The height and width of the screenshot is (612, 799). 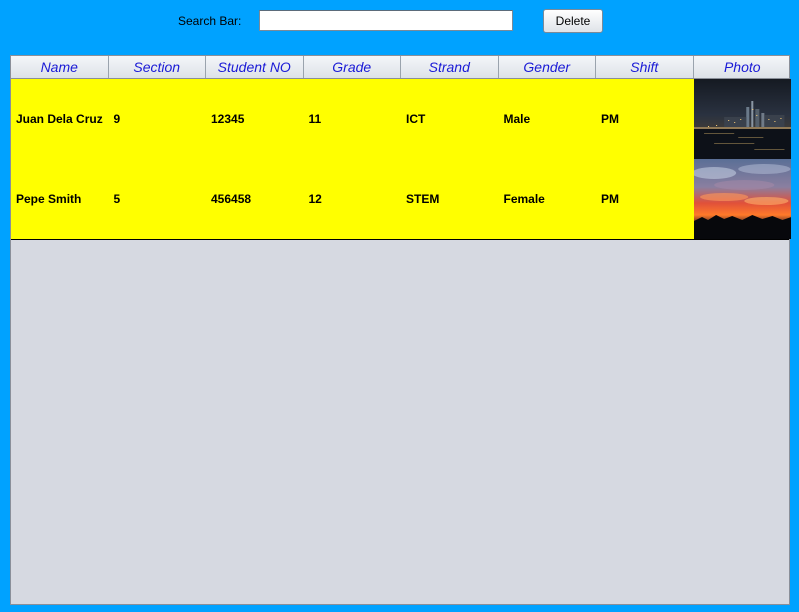 What do you see at coordinates (60, 67) in the screenshot?
I see `column-header-name: Name` at bounding box center [60, 67].